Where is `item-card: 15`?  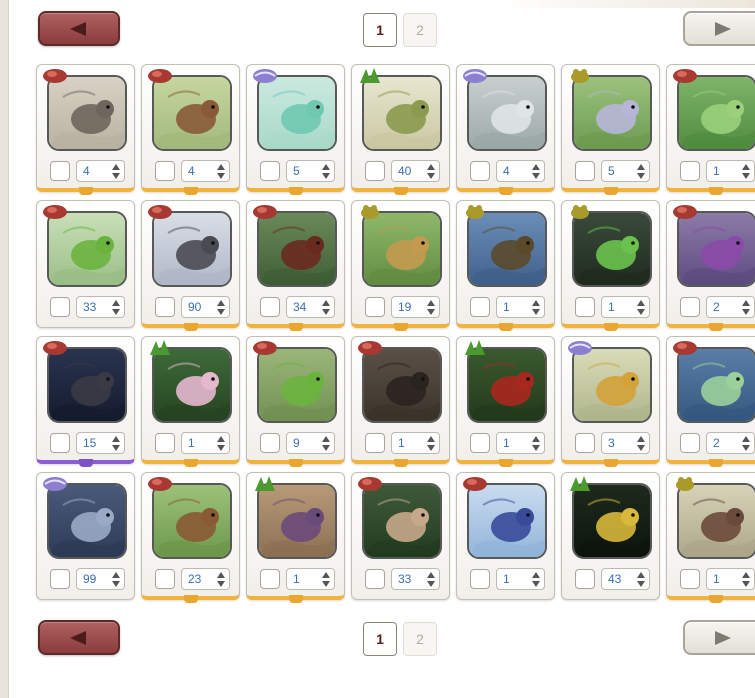
item-card: 15 is located at coordinates (85, 401).